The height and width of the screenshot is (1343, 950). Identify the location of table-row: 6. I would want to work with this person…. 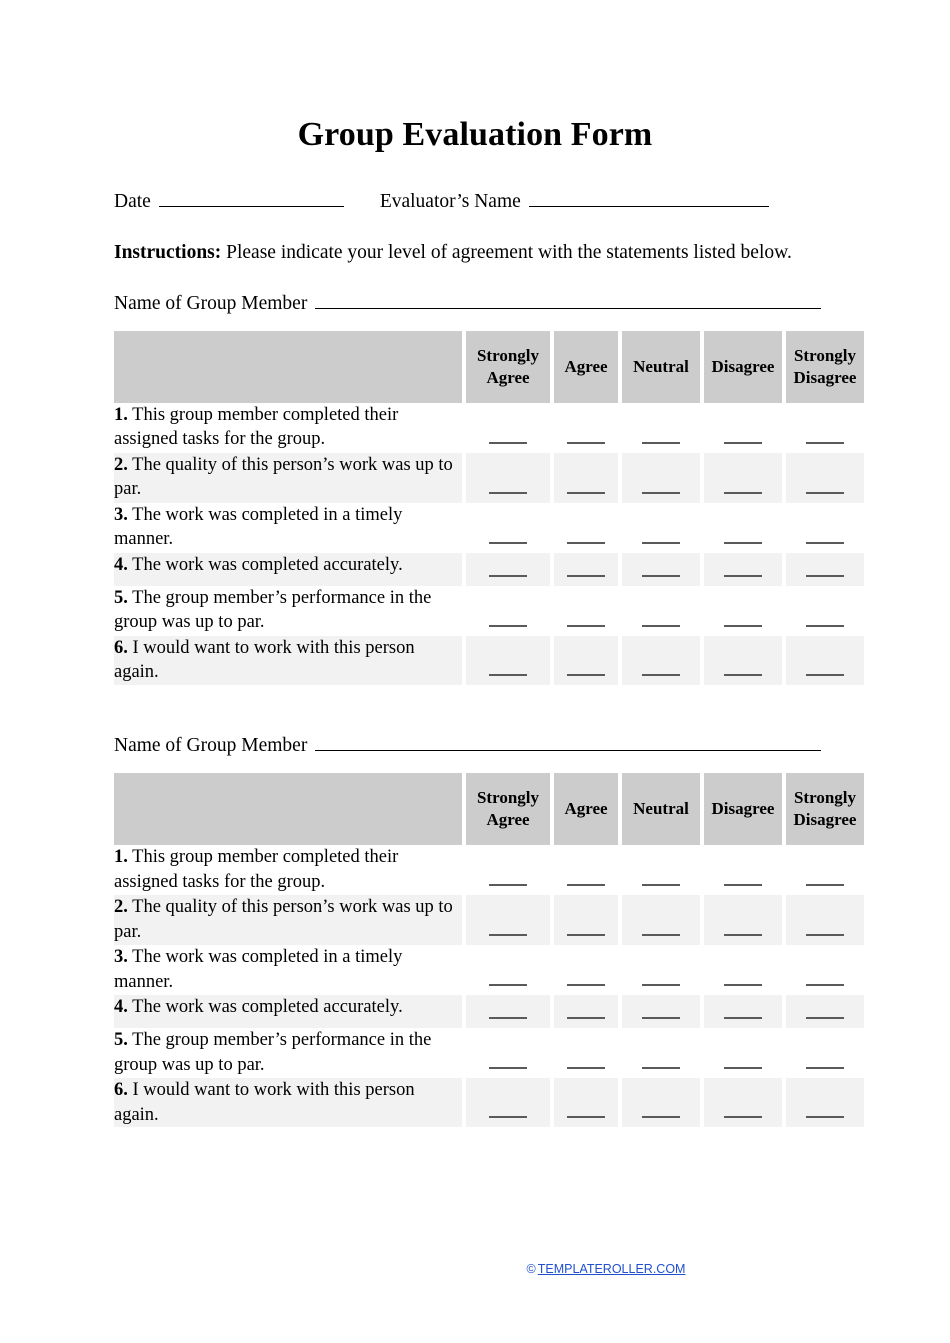
(489, 660).